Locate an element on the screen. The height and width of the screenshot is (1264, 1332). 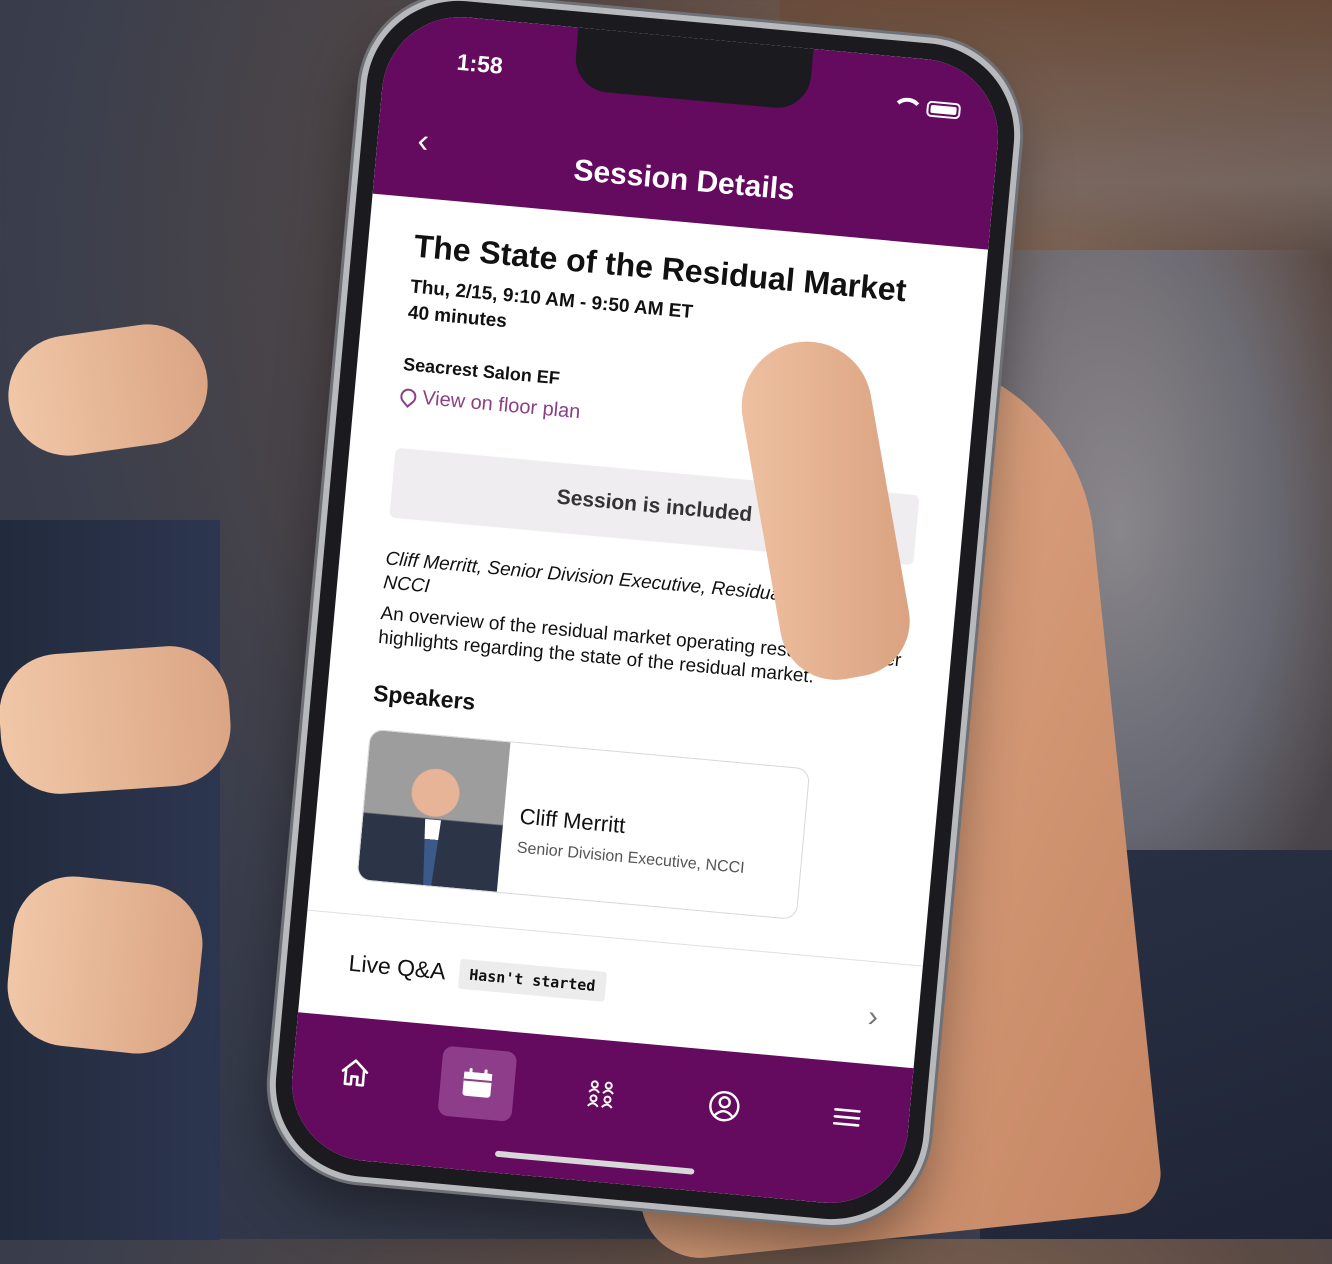
speaker-avatar is located at coordinates (434, 810).